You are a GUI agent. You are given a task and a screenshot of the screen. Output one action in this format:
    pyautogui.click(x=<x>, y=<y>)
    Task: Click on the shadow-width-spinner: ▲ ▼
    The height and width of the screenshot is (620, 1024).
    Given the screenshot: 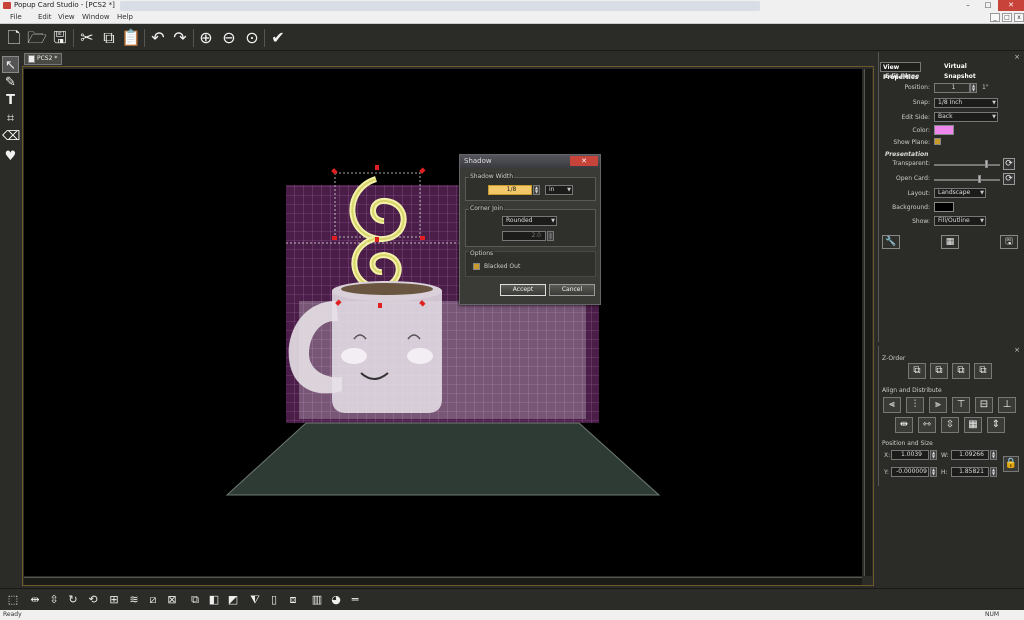 What is the action you would take?
    pyautogui.click(x=536, y=190)
    